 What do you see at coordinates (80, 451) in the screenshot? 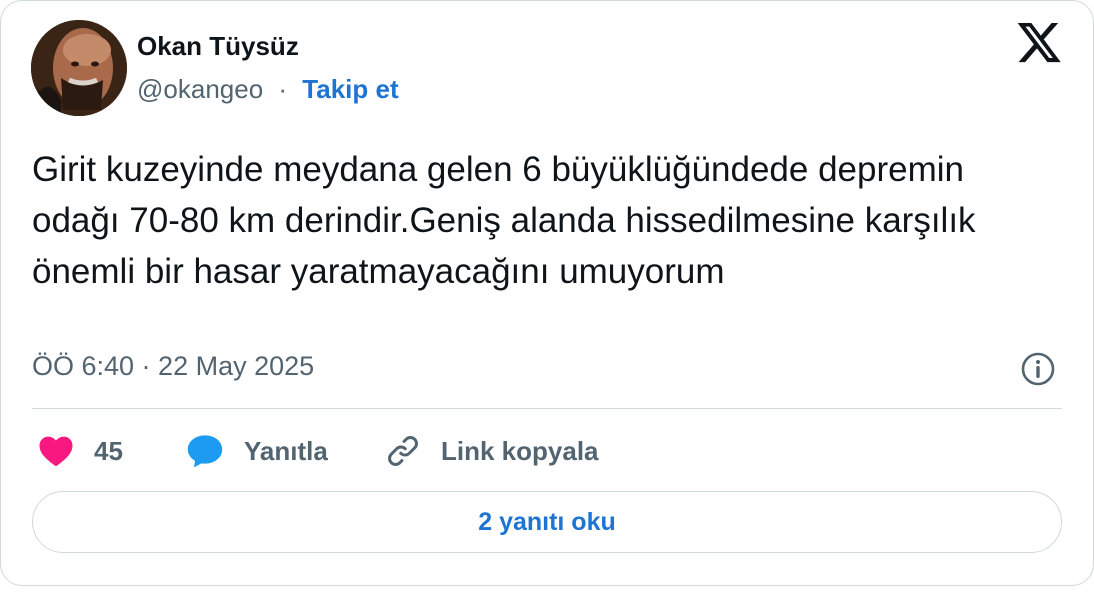
I see `like-button: 45` at bounding box center [80, 451].